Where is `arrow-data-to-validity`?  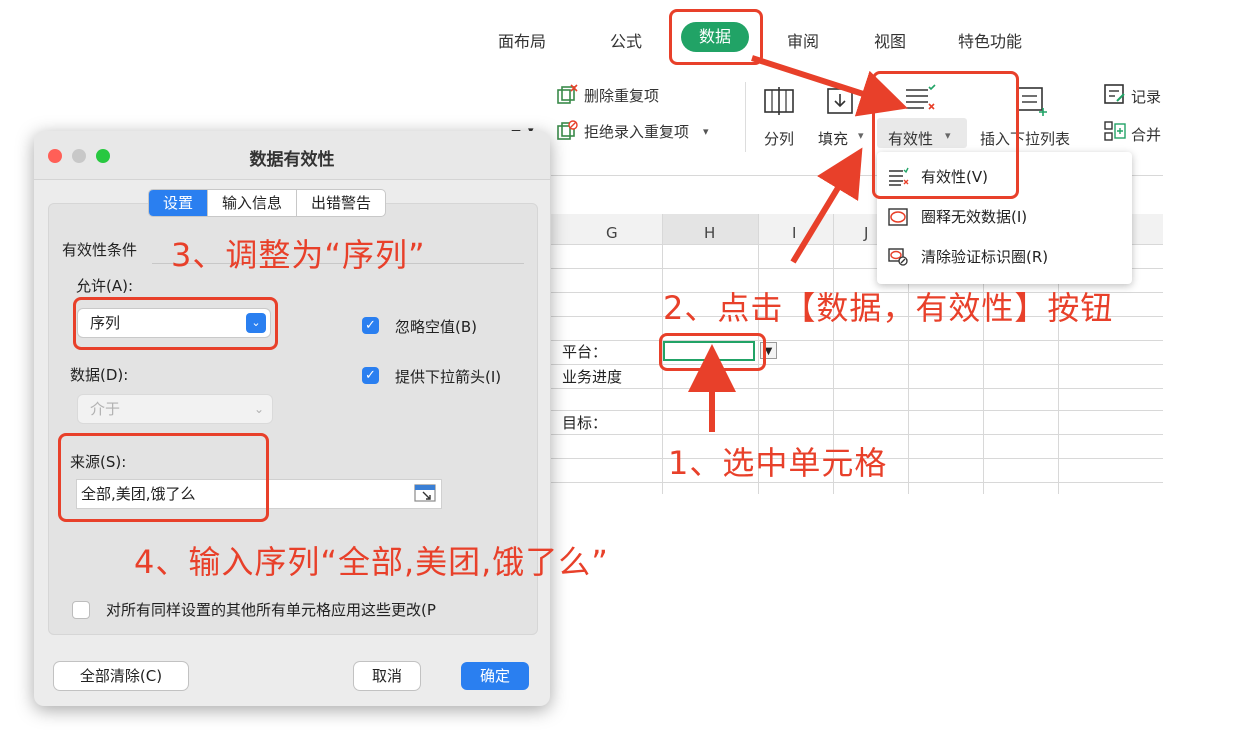
arrow-data-to-validity is located at coordinates (829, 86).